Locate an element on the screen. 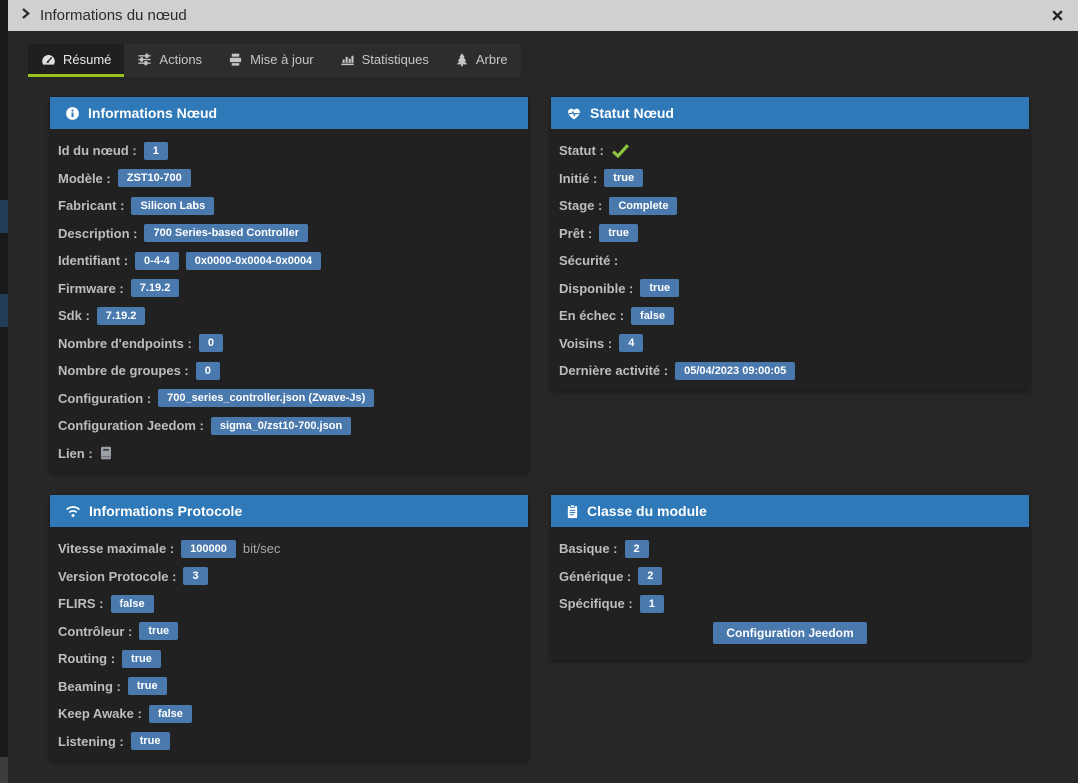 The height and width of the screenshot is (783, 1078). info-row-derniere-activite: Dernière activité : 05/04/2023 09:00:05 is located at coordinates (790, 371).